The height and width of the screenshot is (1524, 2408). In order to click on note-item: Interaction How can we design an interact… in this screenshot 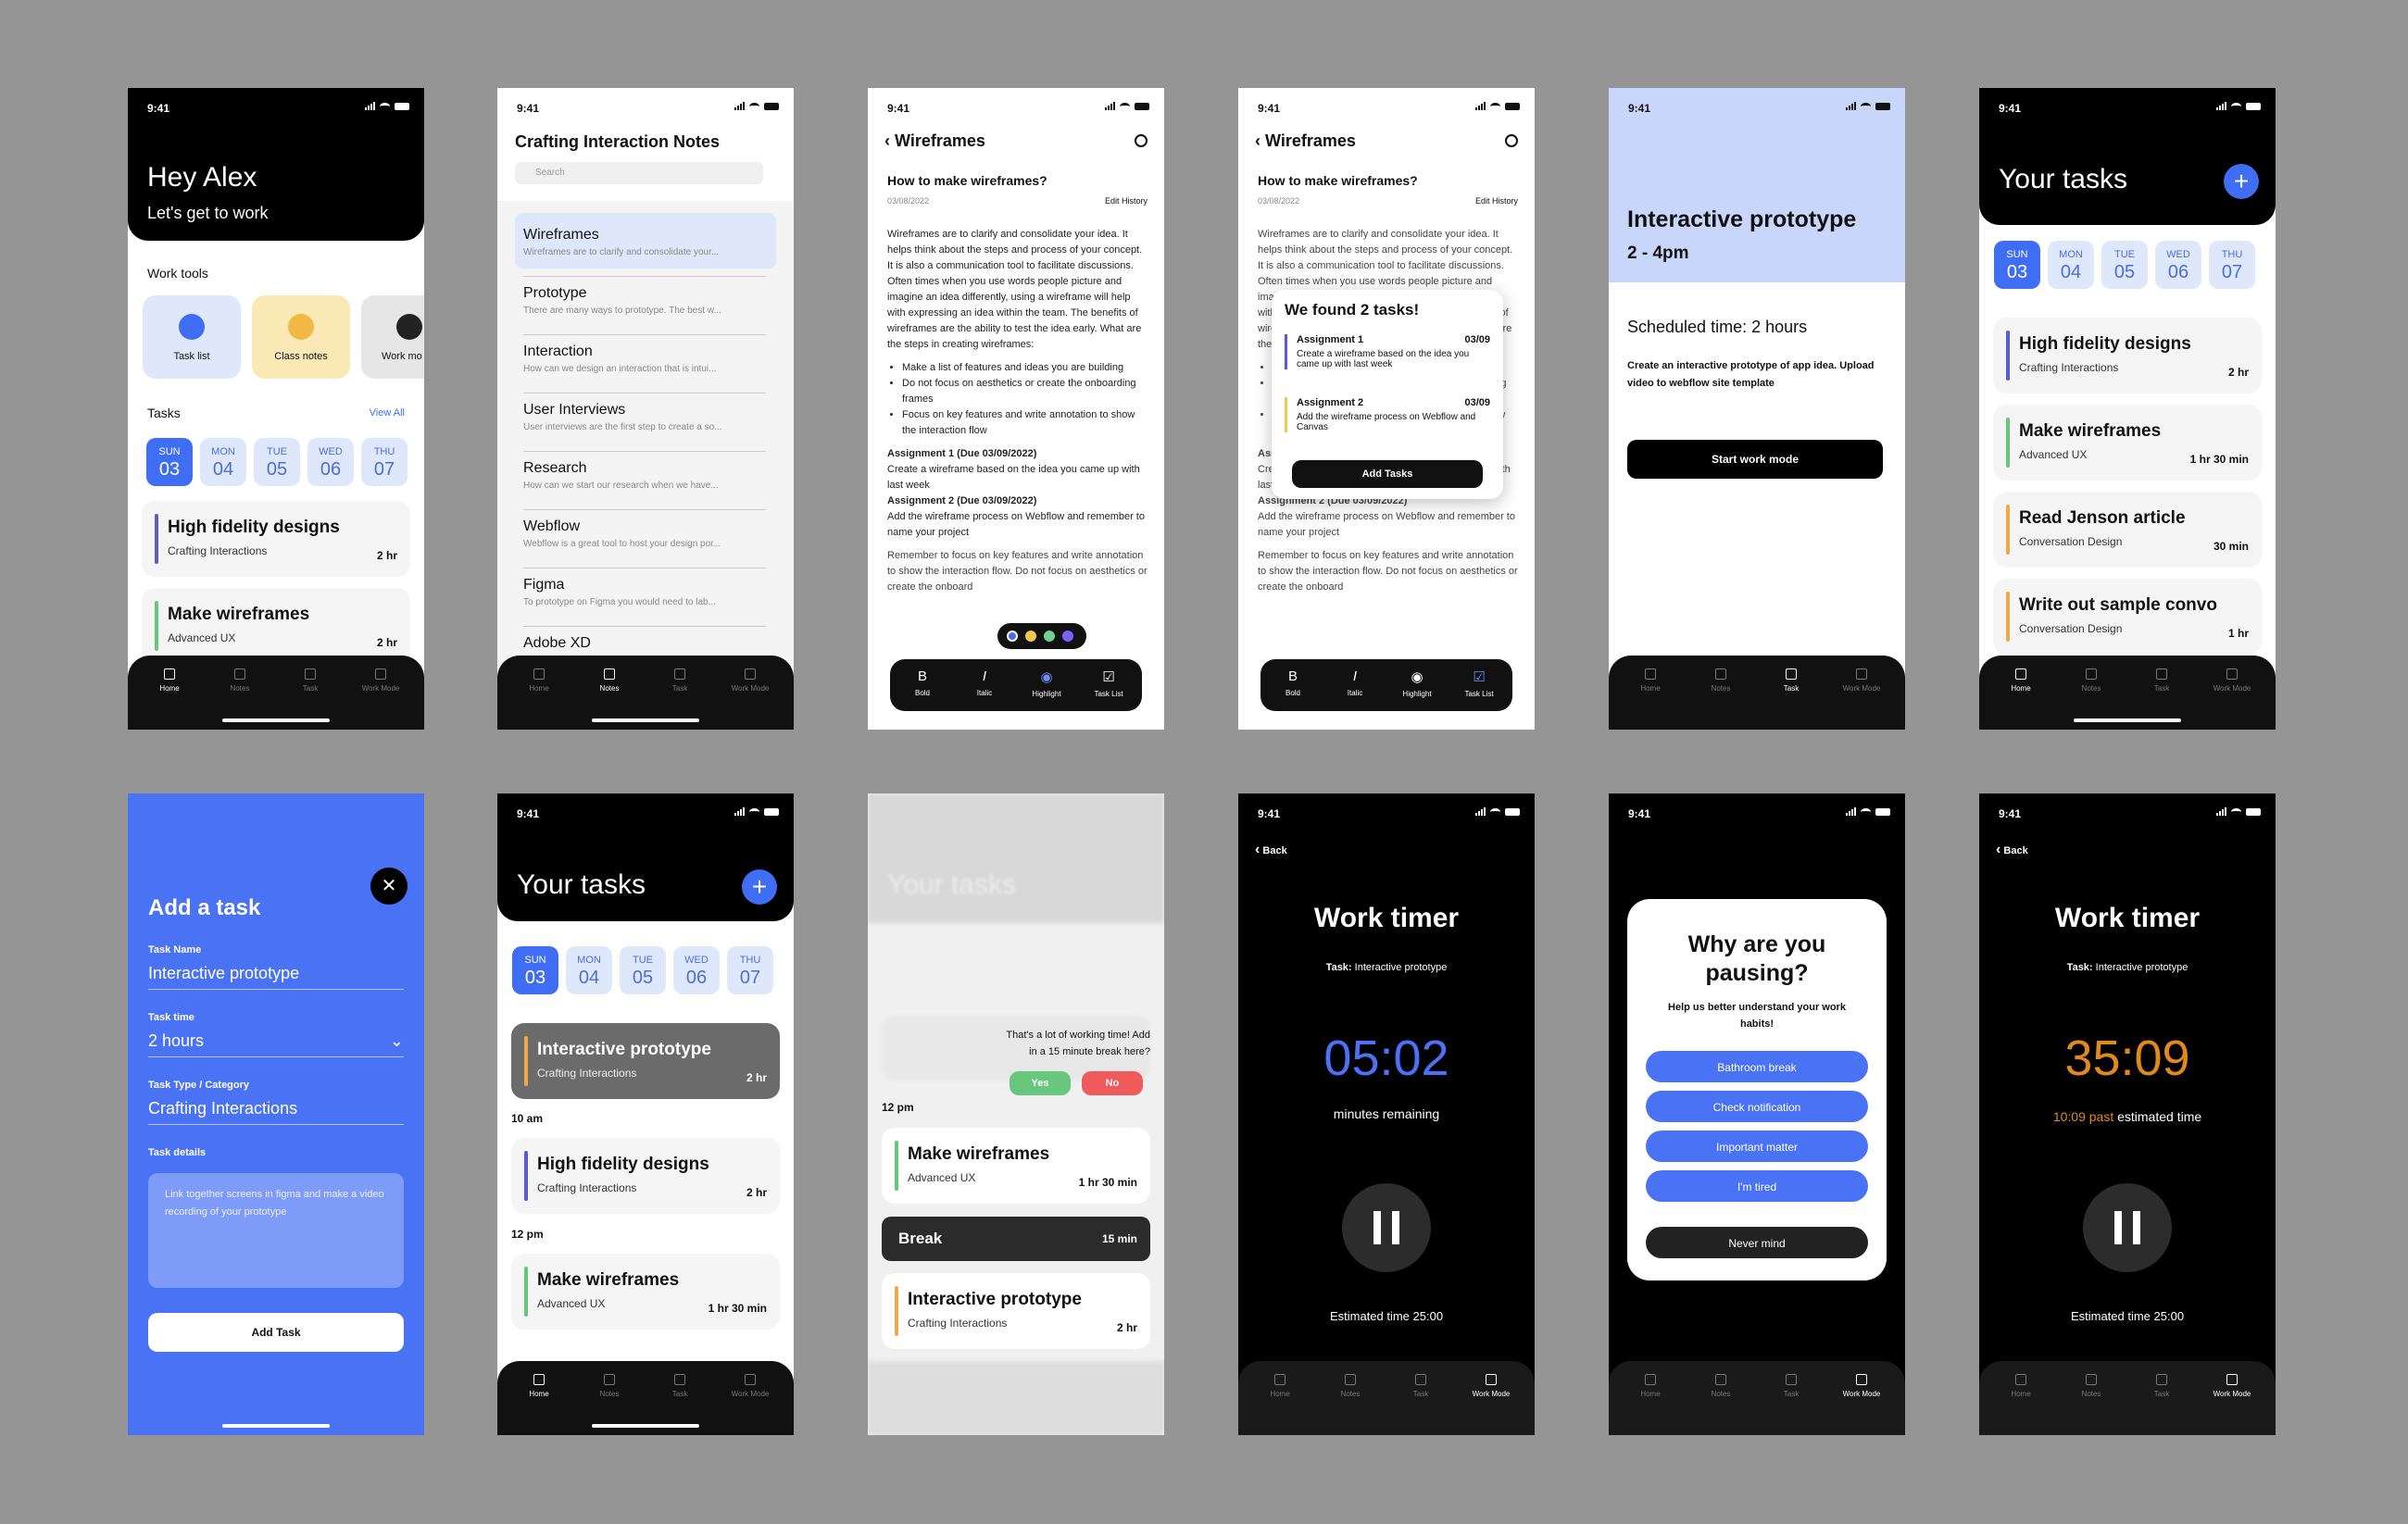, I will do `click(644, 368)`.